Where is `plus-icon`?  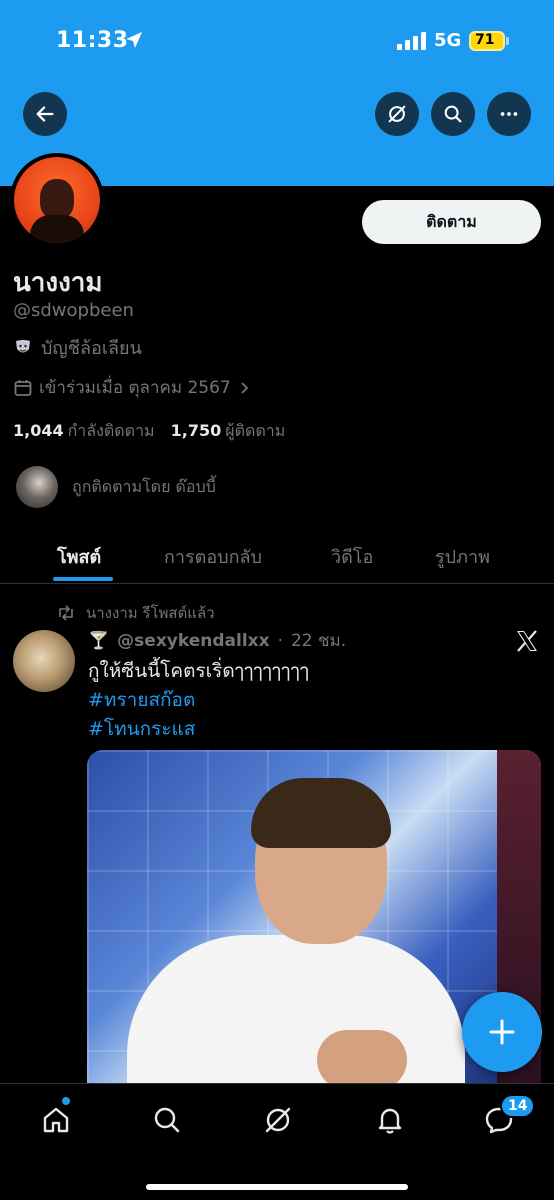
plus-icon is located at coordinates (502, 1032).